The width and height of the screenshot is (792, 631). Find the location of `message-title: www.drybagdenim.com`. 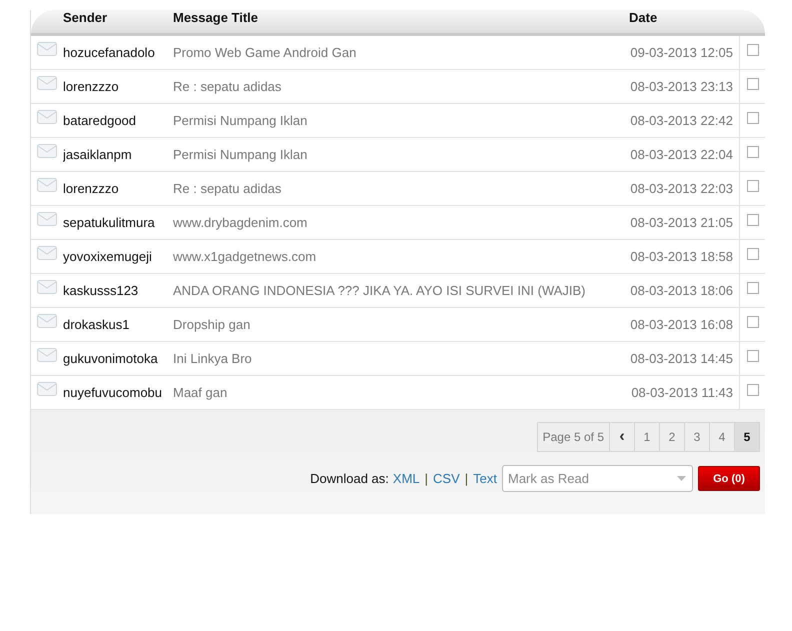

message-title: www.drybagdenim.com is located at coordinates (401, 222).